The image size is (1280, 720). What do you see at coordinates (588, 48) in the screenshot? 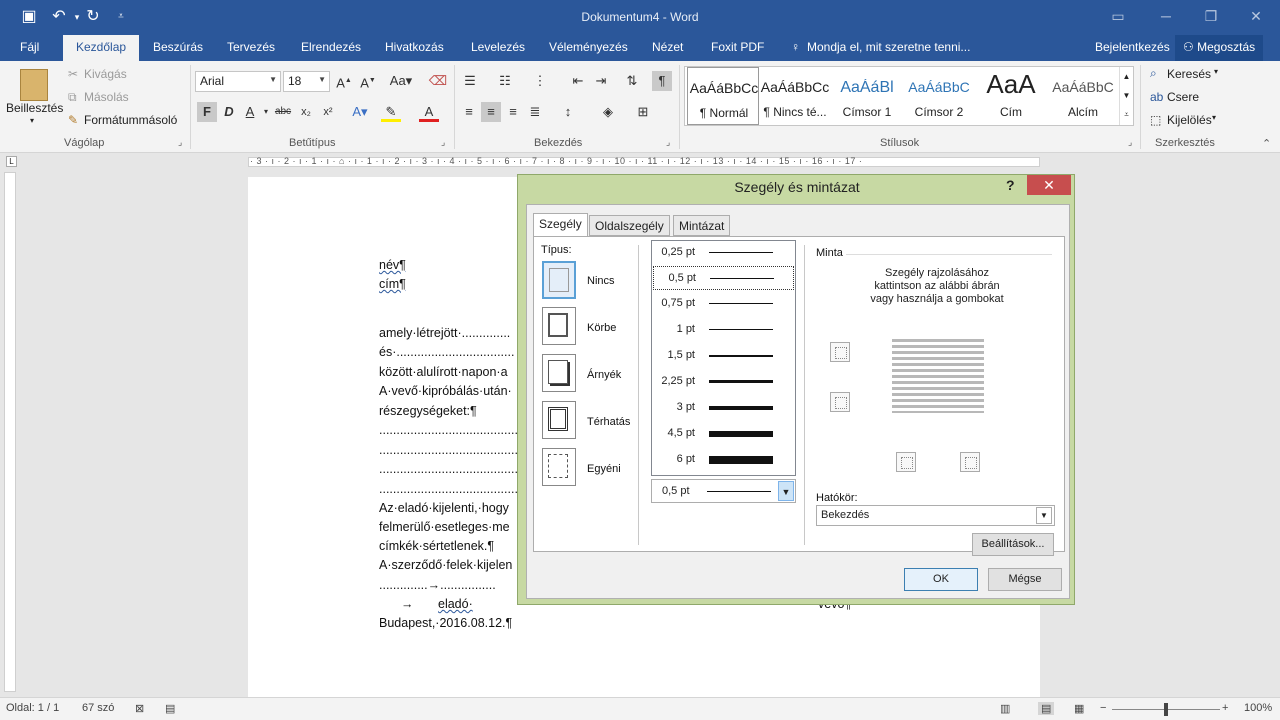
I see `tab-review: Véleményezés` at bounding box center [588, 48].